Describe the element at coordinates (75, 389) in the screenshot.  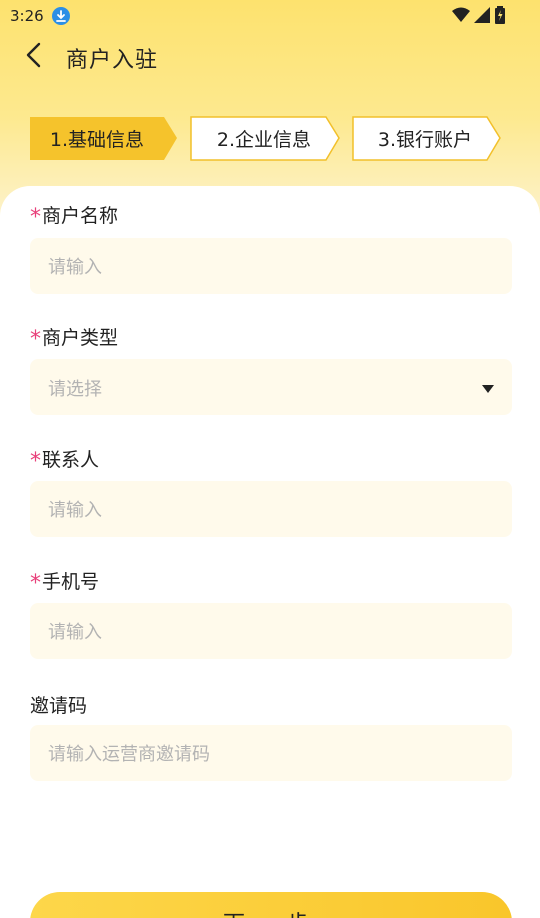
I see `placeholder: 请选择` at that location.